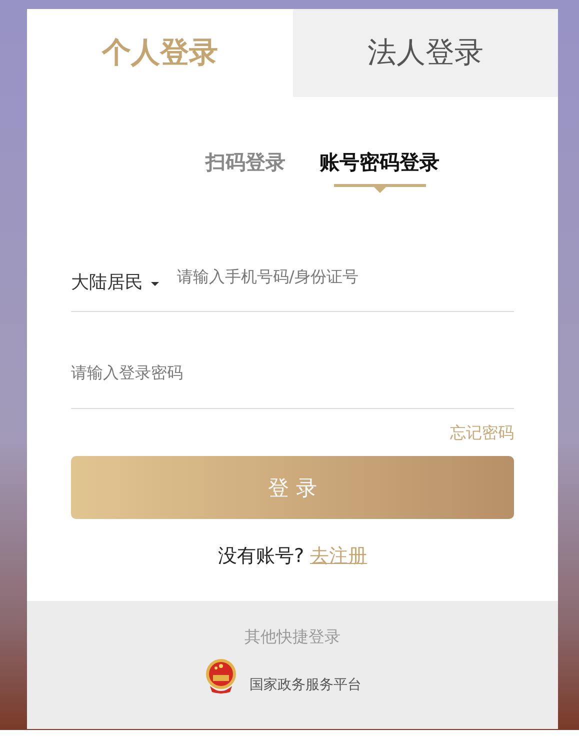  I want to click on login-button: 登 录, so click(292, 487).